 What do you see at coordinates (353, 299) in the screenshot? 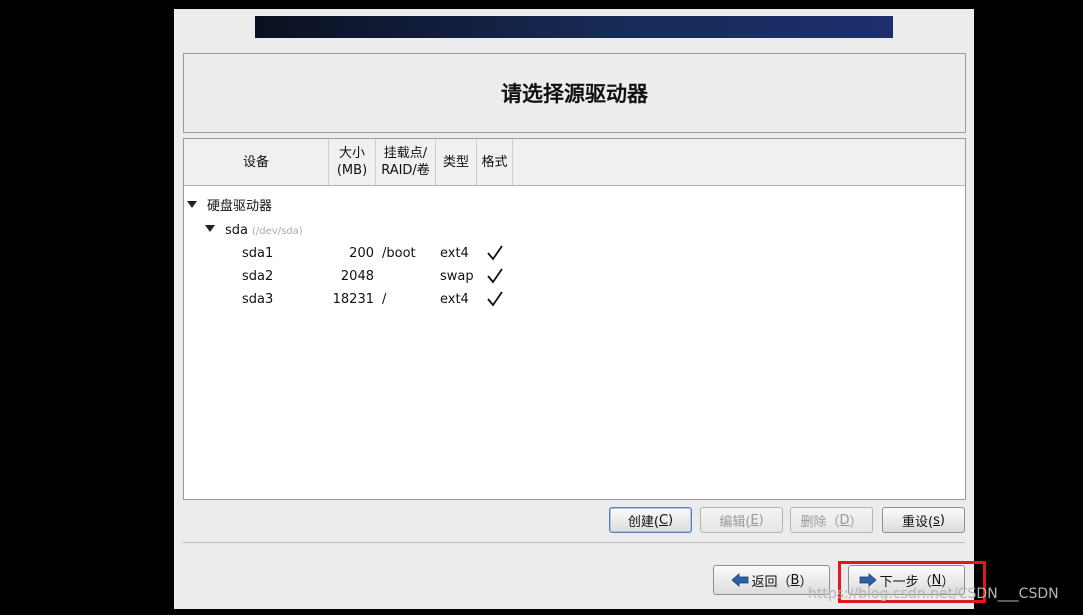
I see `partition-size: 18231` at bounding box center [353, 299].